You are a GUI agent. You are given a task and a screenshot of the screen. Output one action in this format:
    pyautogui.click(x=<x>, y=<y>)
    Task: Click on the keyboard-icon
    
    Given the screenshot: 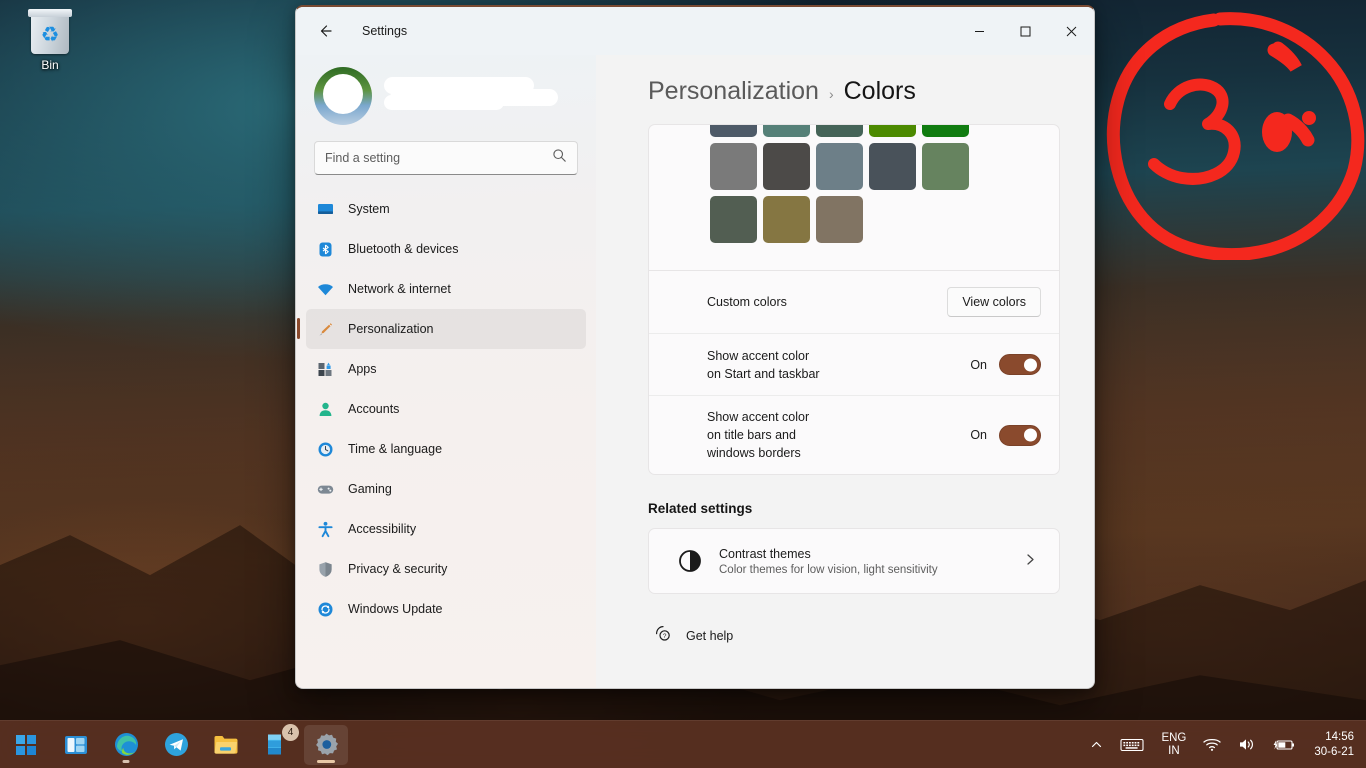 What is the action you would take?
    pyautogui.click(x=1132, y=745)
    